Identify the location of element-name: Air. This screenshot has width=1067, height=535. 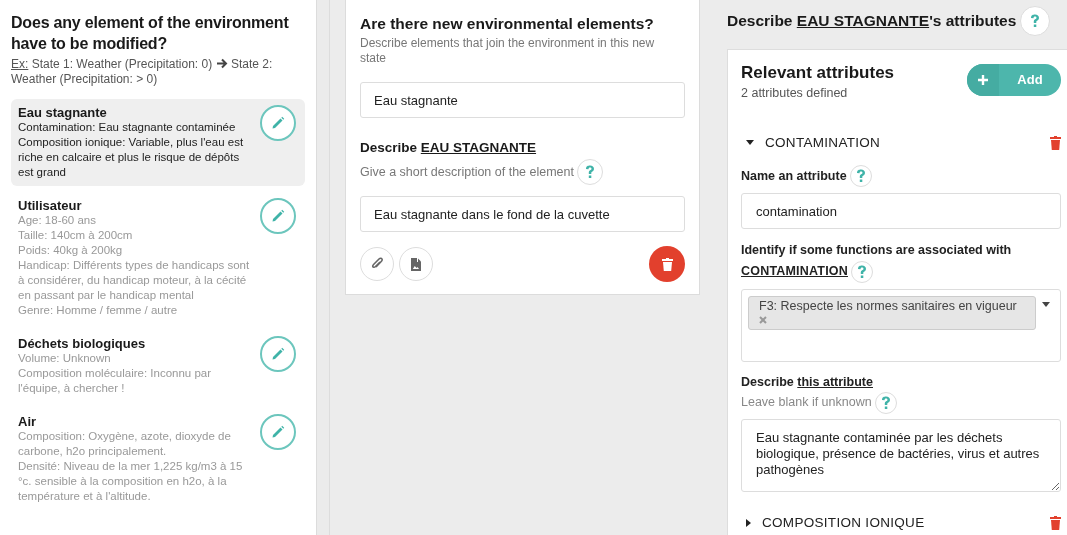
(28, 421).